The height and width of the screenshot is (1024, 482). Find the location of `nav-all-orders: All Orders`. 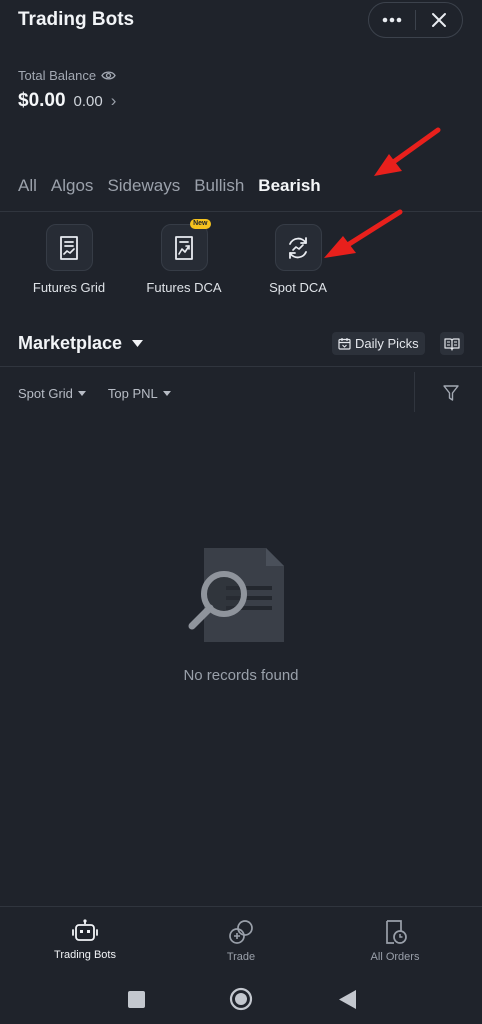

nav-all-orders: All Orders is located at coordinates (395, 941).